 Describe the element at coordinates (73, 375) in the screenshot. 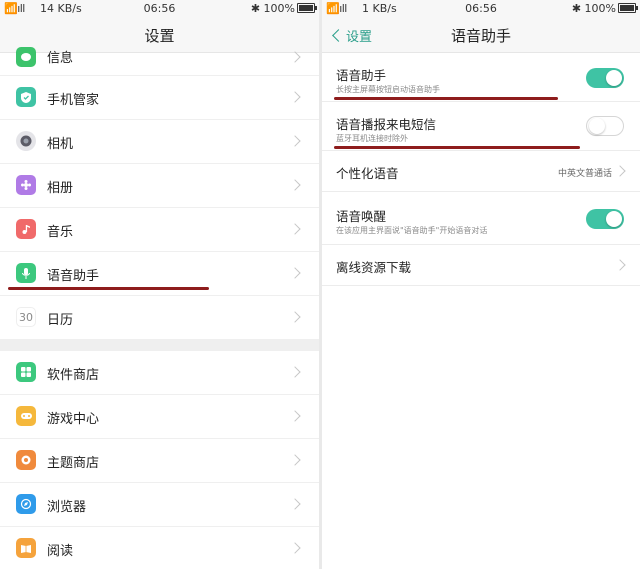

I see `settings-item-label: 软件商店` at that location.